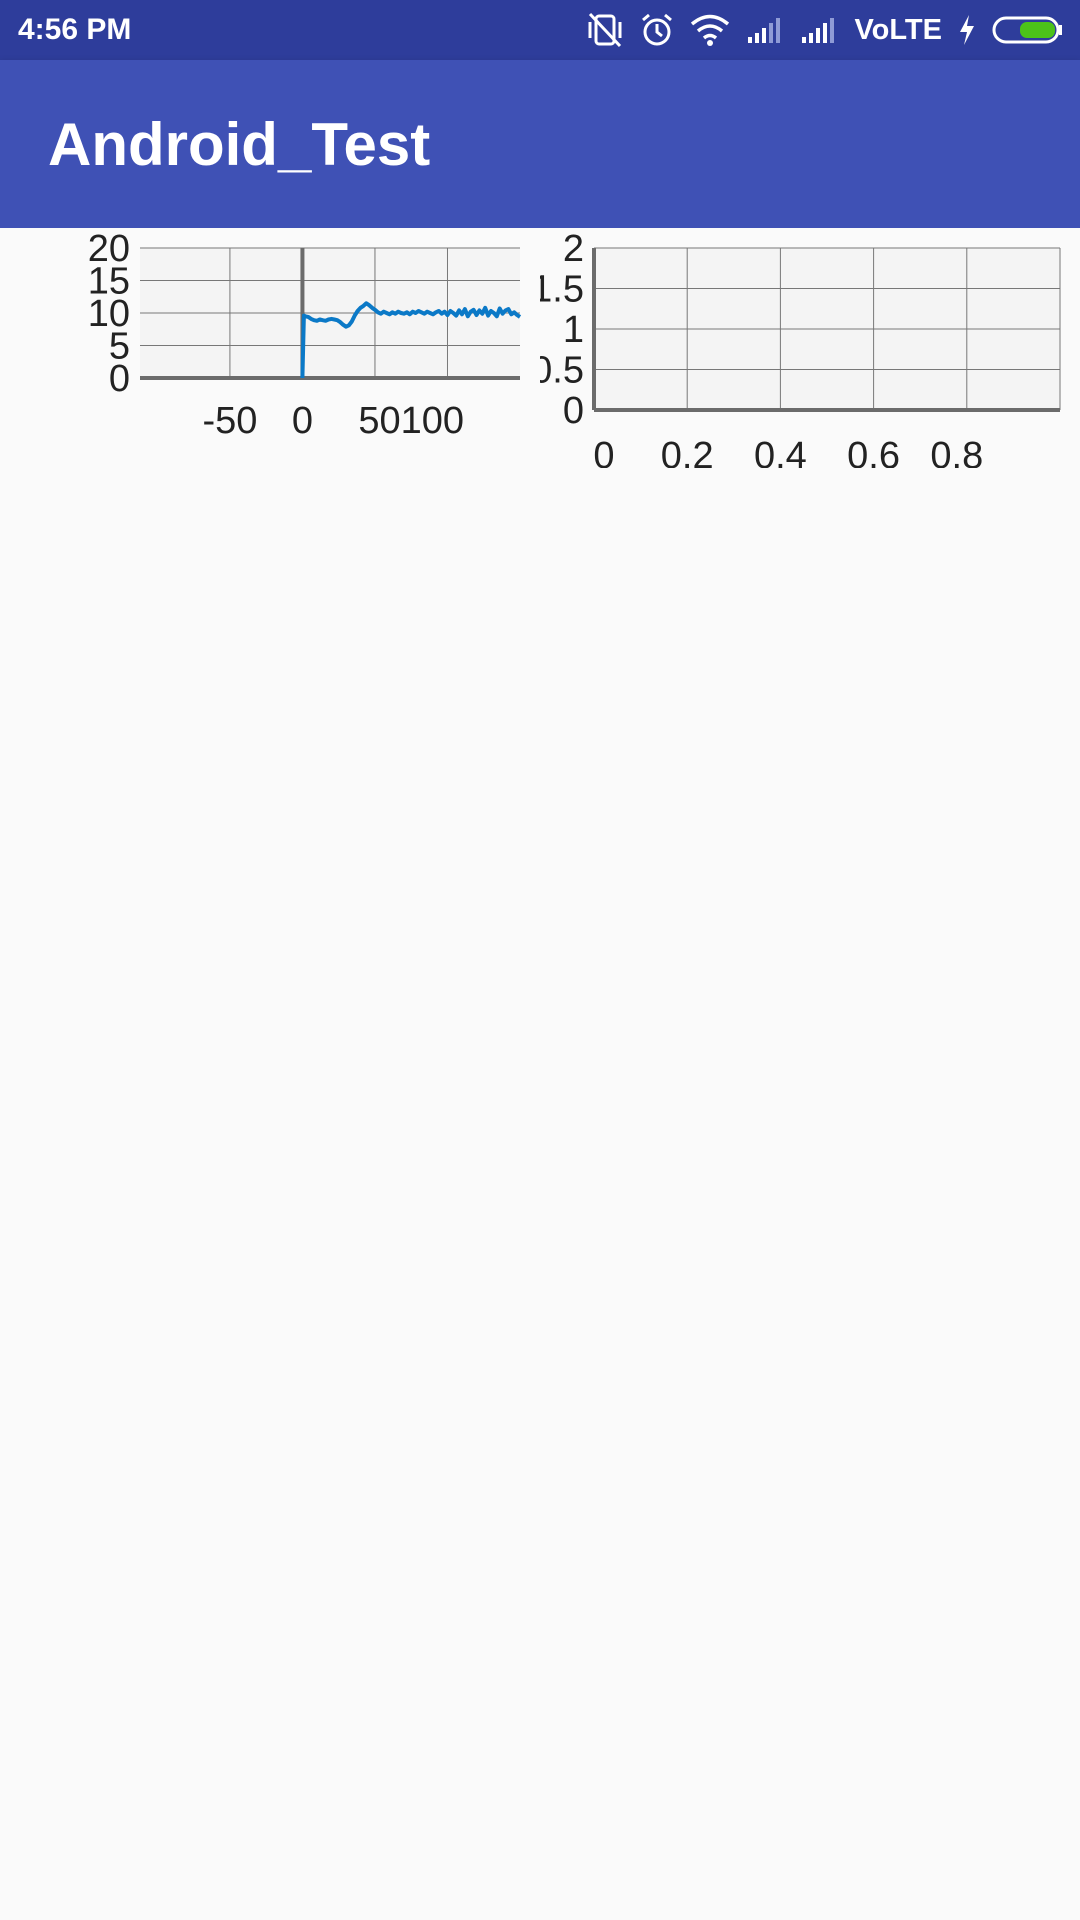 Image resolution: width=1080 pixels, height=1920 pixels. I want to click on app-title: Android_Test, so click(239, 144).